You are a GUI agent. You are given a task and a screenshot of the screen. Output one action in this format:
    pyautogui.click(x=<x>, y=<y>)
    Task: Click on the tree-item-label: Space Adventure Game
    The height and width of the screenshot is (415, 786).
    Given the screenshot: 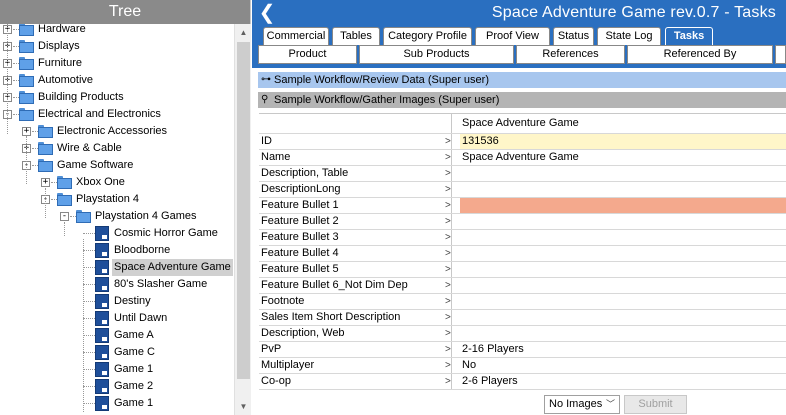 What is the action you would take?
    pyautogui.click(x=172, y=267)
    